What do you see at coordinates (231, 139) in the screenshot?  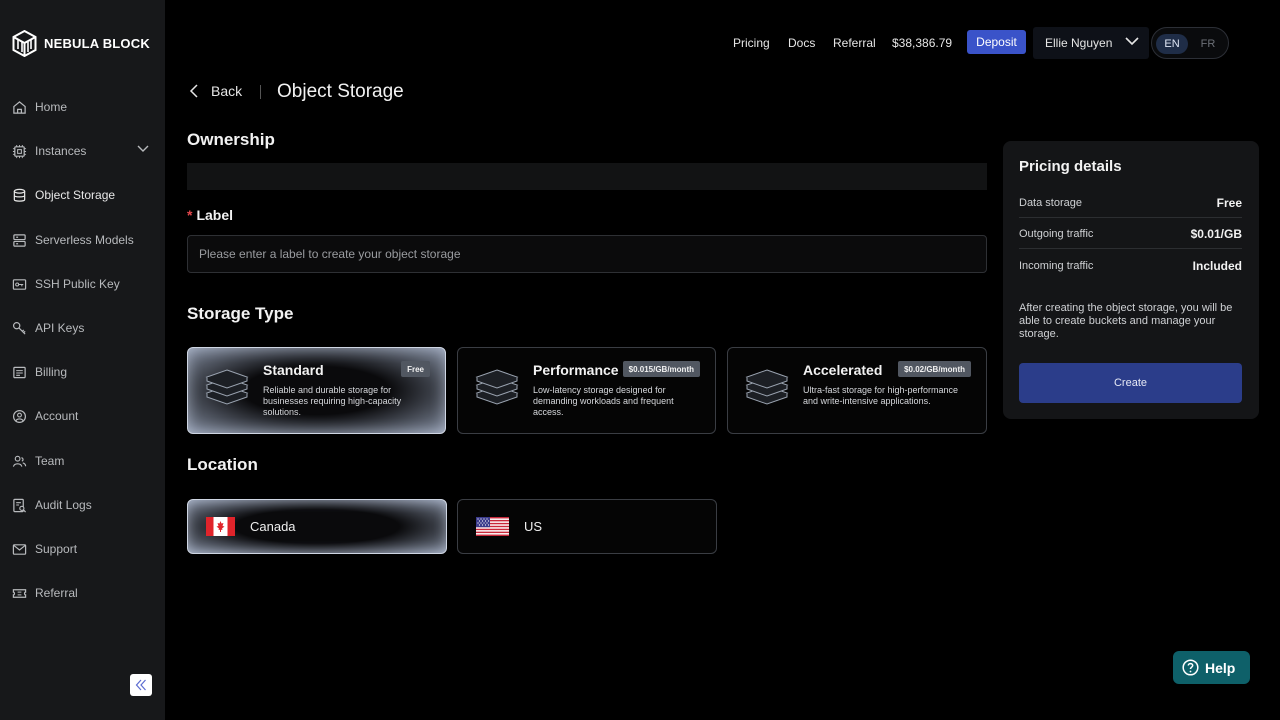 I see `ownership-heading: Ownership` at bounding box center [231, 139].